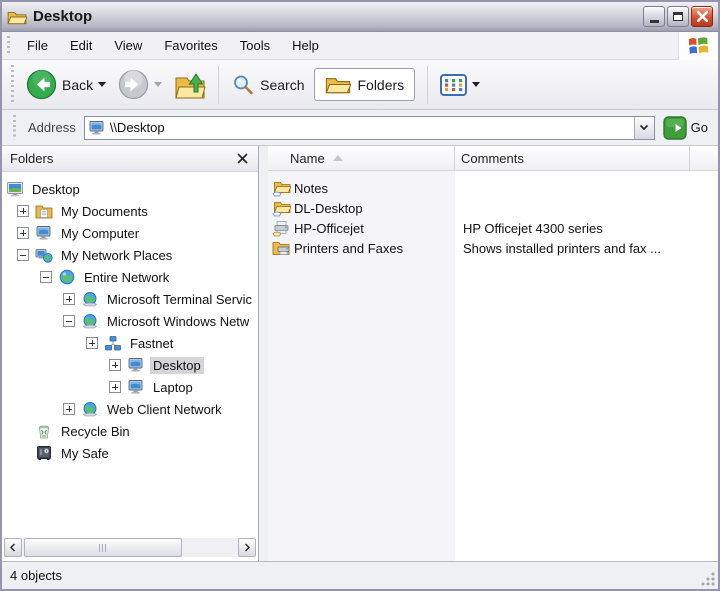 This screenshot has height=591, width=720. I want to click on folders-button: Folders, so click(365, 84).